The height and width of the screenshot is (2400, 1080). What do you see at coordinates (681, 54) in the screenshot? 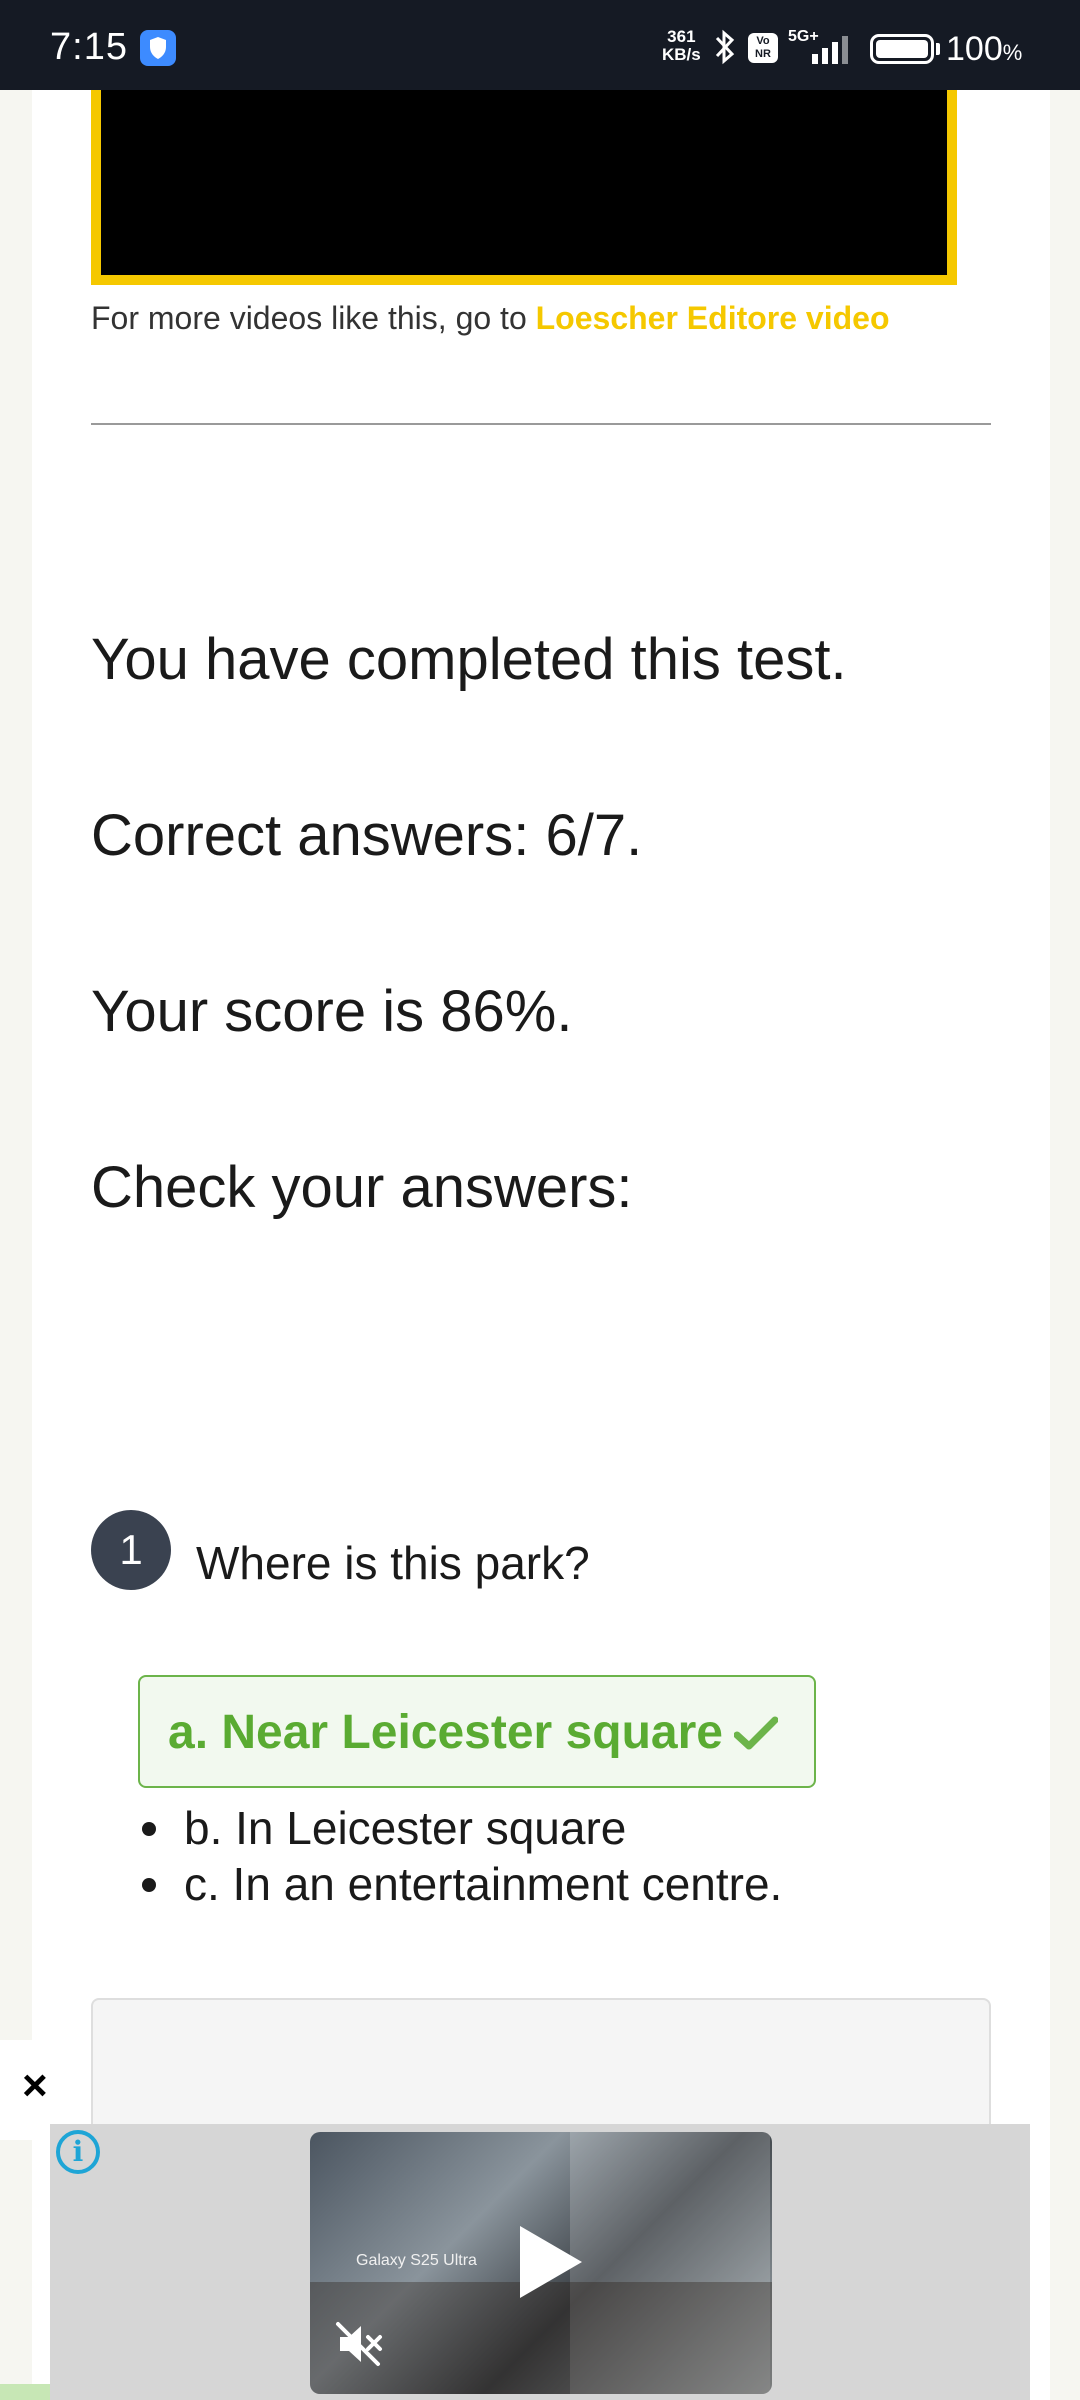
I see `network-speed-unit: KB/s` at bounding box center [681, 54].